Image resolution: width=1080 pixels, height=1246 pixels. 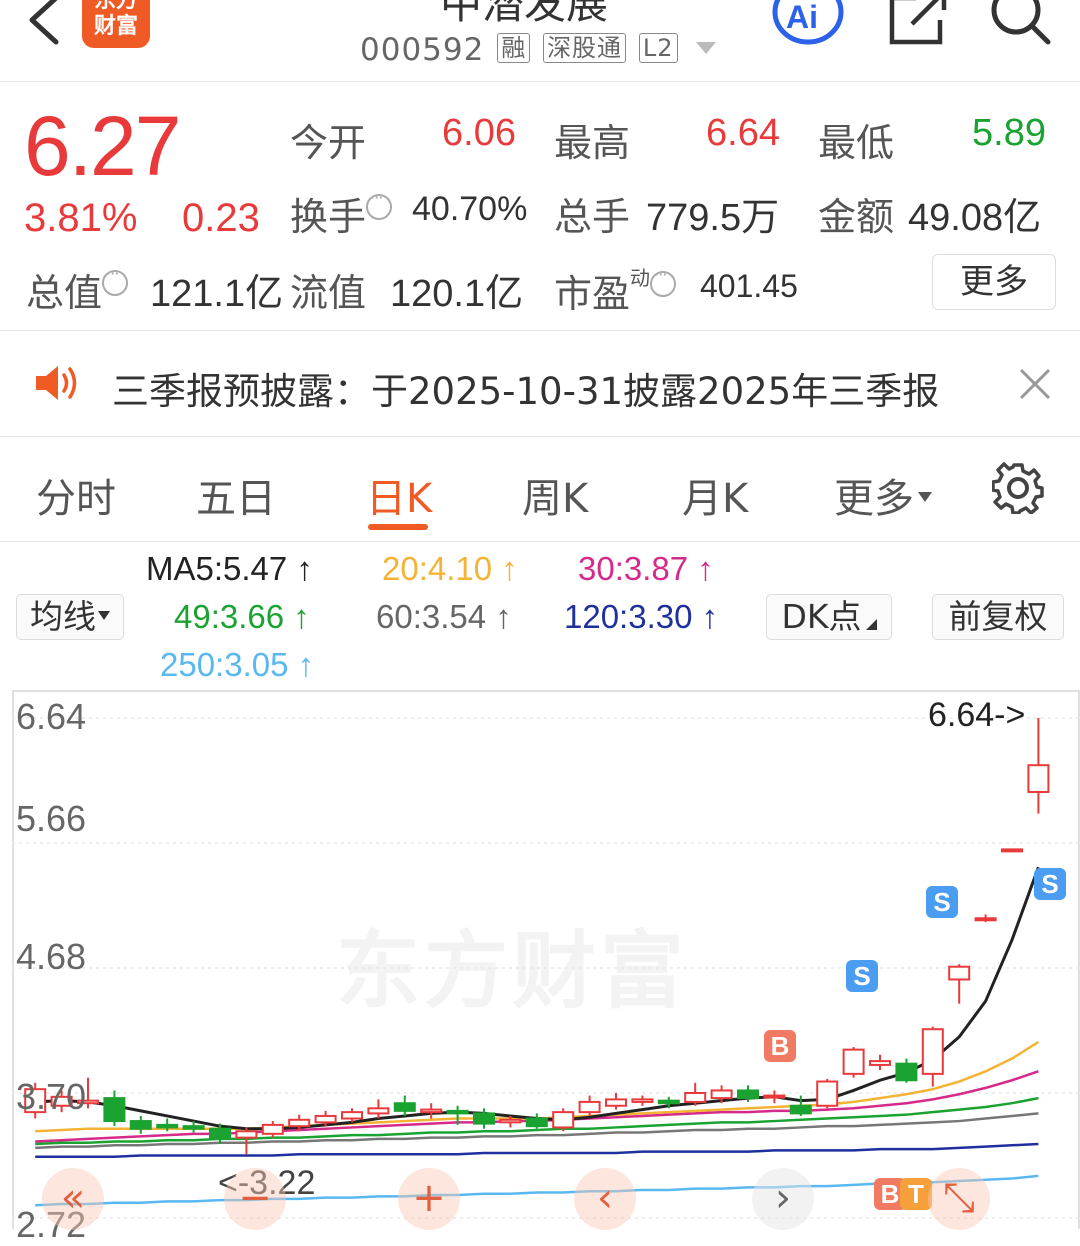 I want to click on mktcap-label: 总值, so click(x=64, y=293).